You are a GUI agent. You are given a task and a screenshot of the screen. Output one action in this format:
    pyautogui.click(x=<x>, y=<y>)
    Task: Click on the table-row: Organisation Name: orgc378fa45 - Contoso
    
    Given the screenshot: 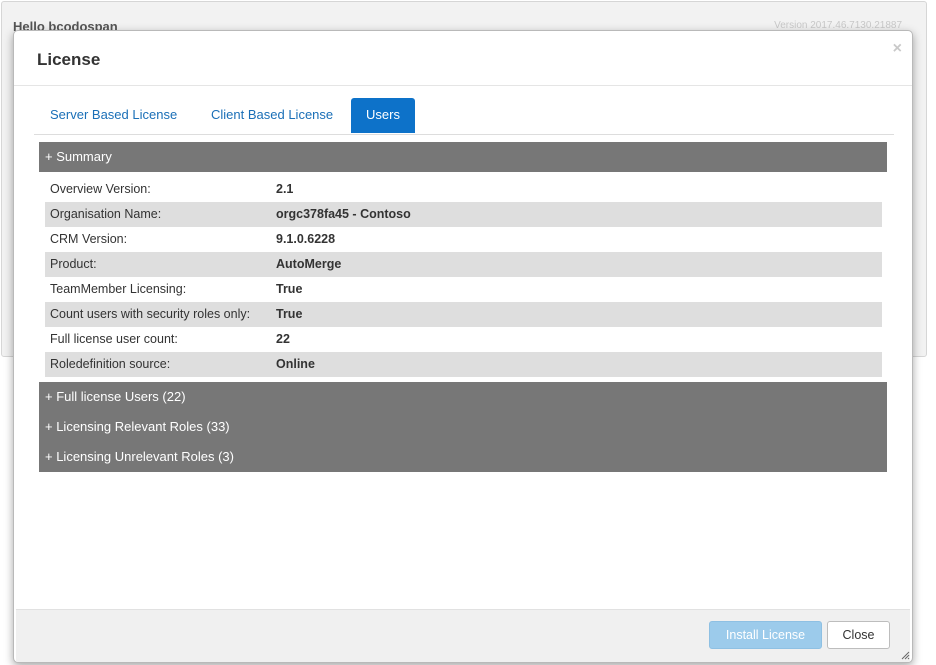 What is the action you would take?
    pyautogui.click(x=463, y=214)
    